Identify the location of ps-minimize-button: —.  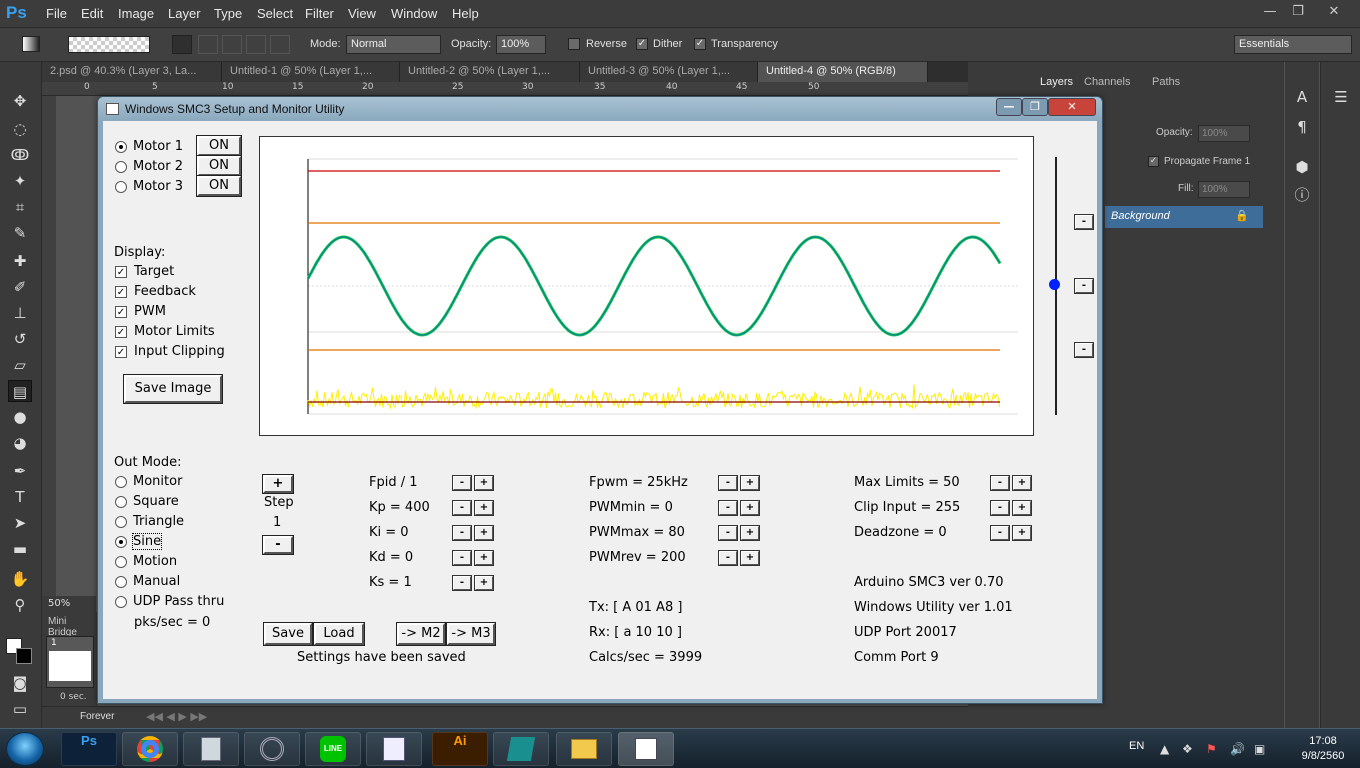
(1270, 12).